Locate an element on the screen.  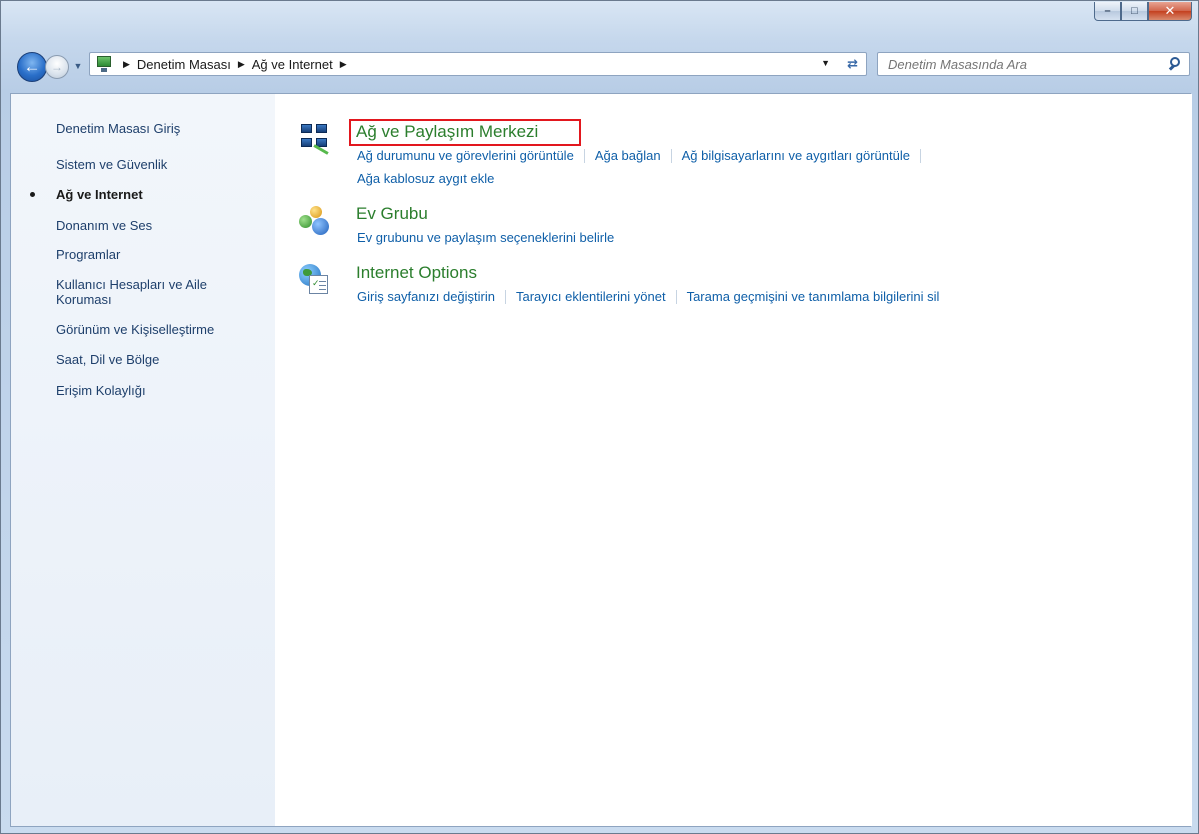
maximize-button: □ is located at coordinates (1134, 11).